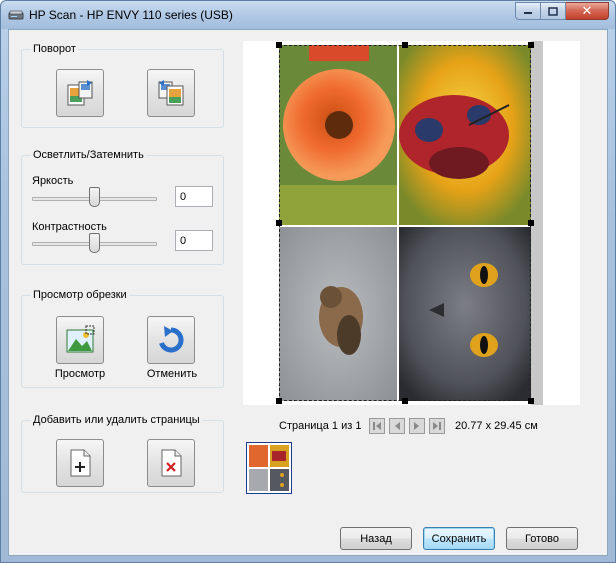  What do you see at coordinates (131, 15) in the screenshot?
I see `window-title: HP Scan - HP ENVY 110 series (USB)` at bounding box center [131, 15].